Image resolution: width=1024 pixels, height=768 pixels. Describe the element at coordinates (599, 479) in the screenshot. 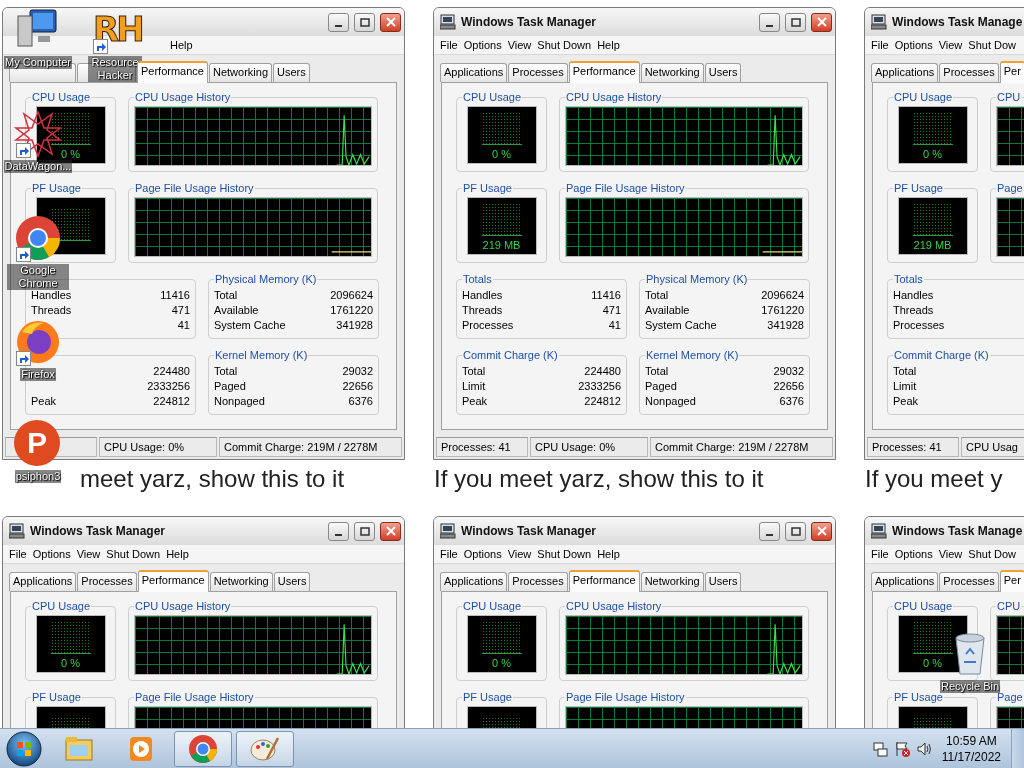

I see `wallpaper-caption: If you meet yarz, show this to it` at that location.